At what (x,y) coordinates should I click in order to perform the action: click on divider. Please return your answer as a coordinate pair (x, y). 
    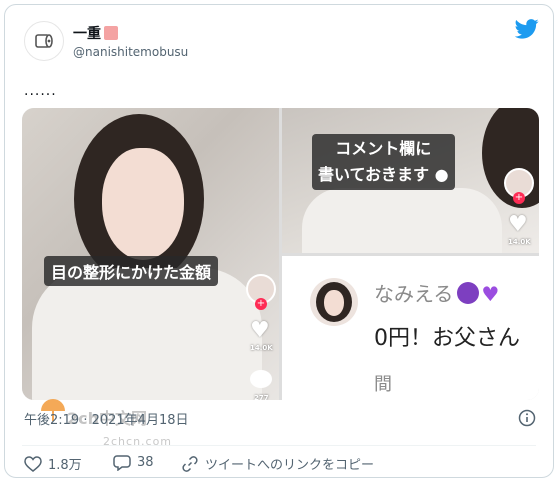
    Looking at the image, I should click on (279, 445).